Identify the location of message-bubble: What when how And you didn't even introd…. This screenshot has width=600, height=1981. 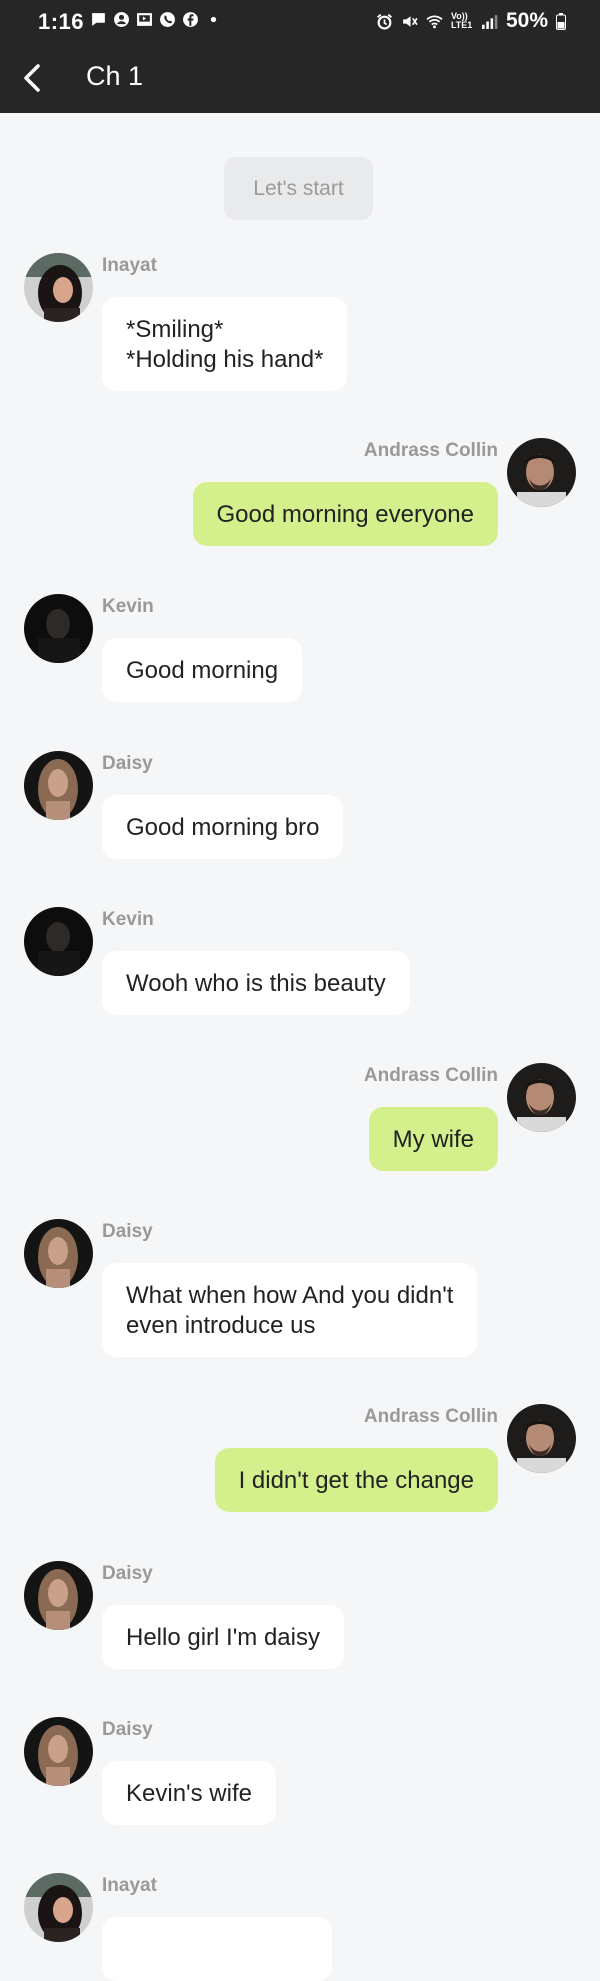
(290, 1310).